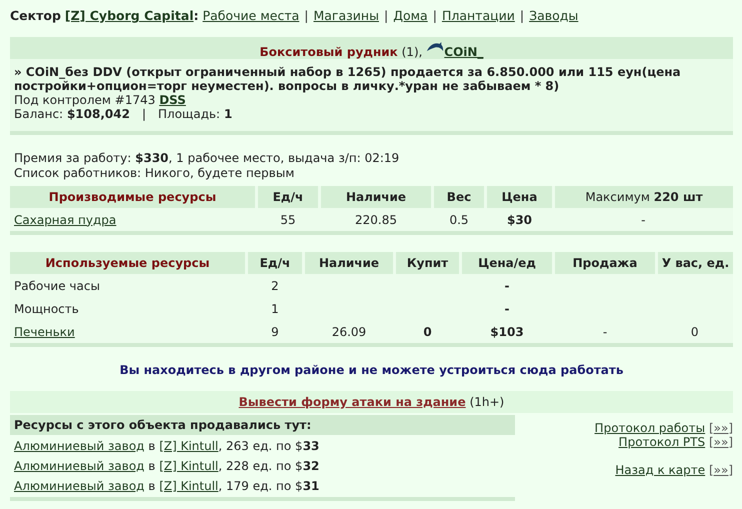 The image size is (742, 509). Describe the element at coordinates (155, 173) in the screenshot. I see `workers-text: Список работников: Никого, будете первым` at that location.